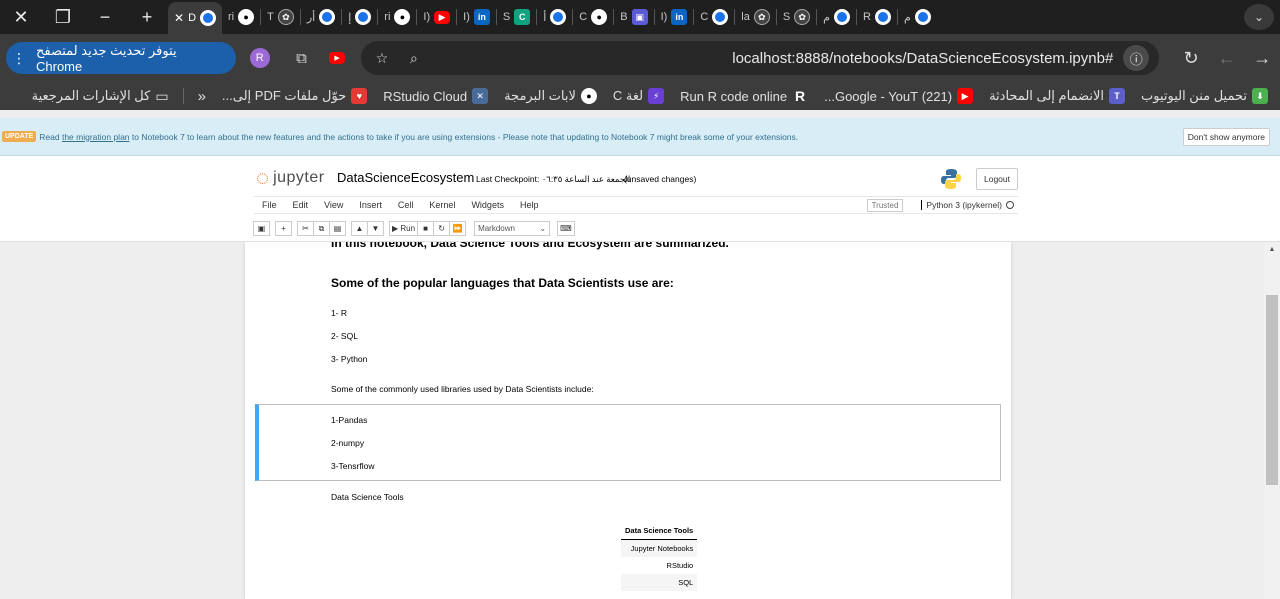  I want to click on trusted-indicator: Trusted, so click(885, 205).